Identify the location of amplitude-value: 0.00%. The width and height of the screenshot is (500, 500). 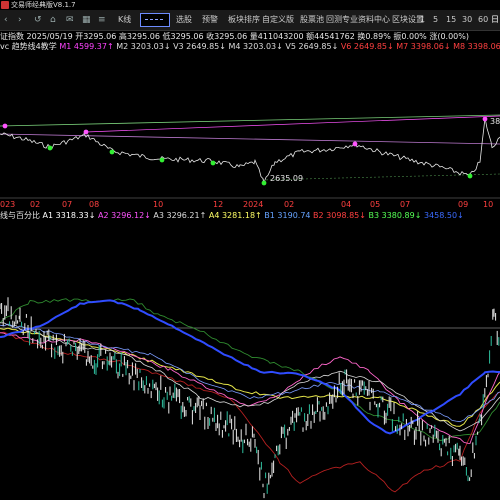
(414, 36).